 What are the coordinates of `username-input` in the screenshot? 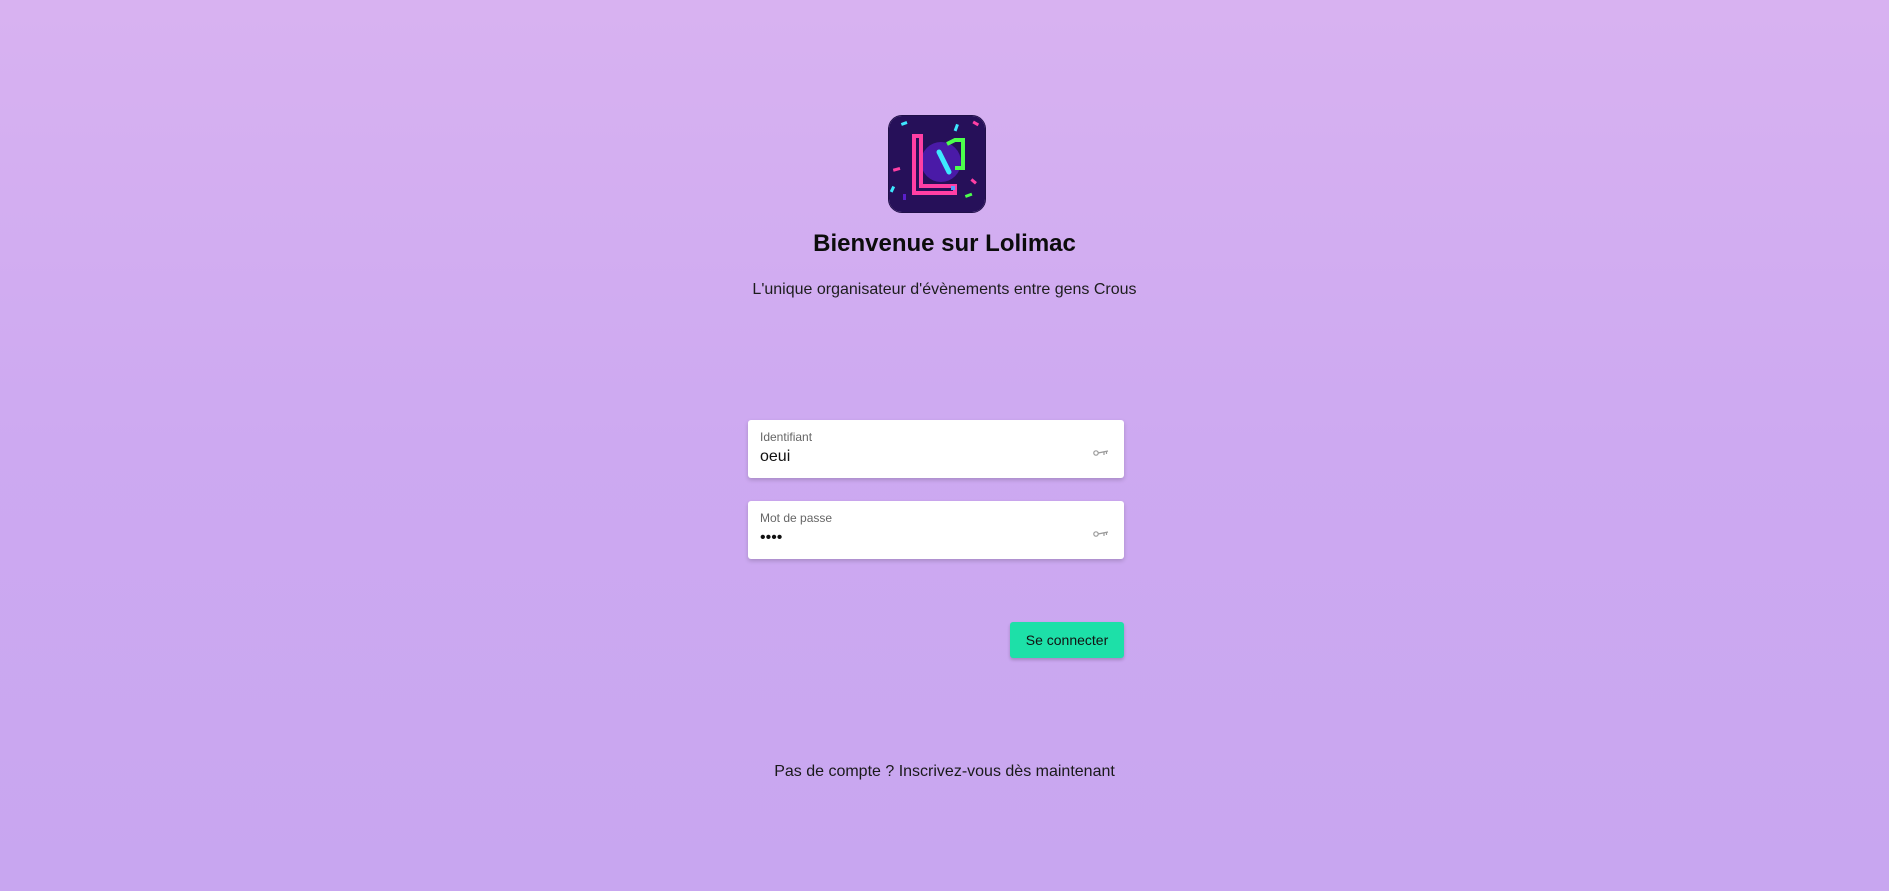 It's located at (920, 457).